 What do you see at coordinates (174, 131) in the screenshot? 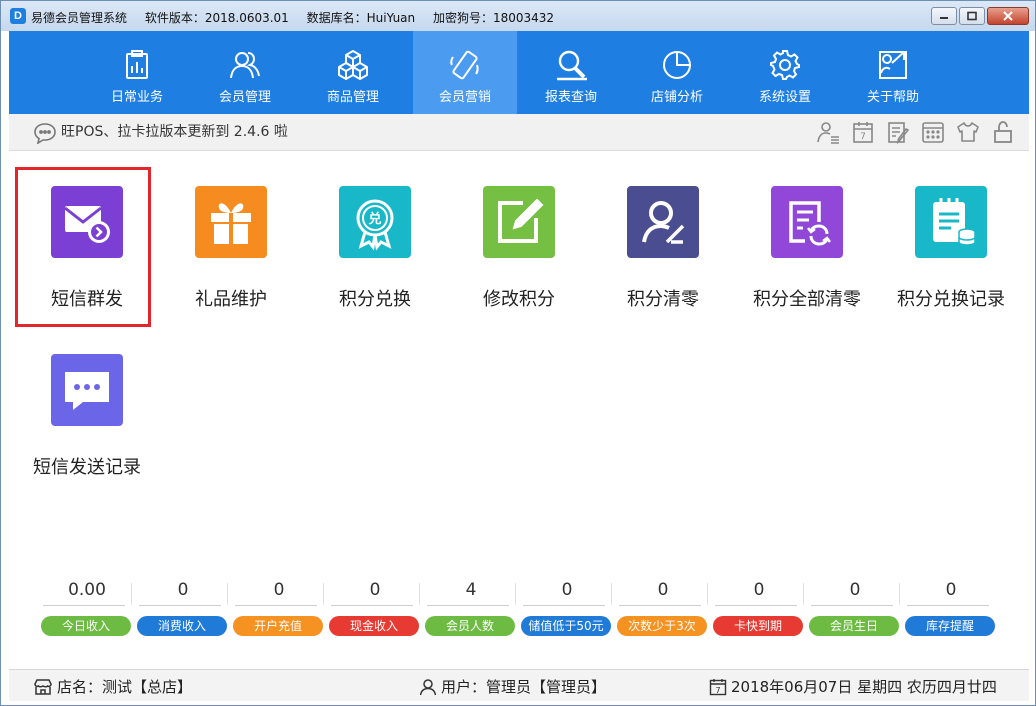
I see `notice-text: 旺POS、拉卡拉版本更新到 2.4.6 啦` at bounding box center [174, 131].